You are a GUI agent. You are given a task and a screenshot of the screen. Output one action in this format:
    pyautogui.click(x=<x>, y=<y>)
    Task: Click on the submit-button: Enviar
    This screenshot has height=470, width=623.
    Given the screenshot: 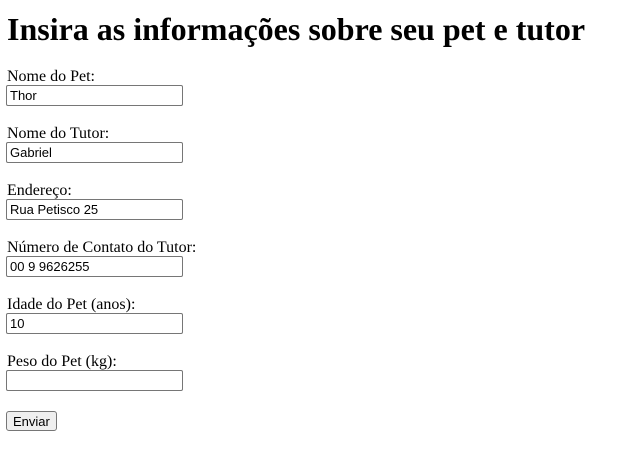 What is the action you would take?
    pyautogui.click(x=31, y=421)
    